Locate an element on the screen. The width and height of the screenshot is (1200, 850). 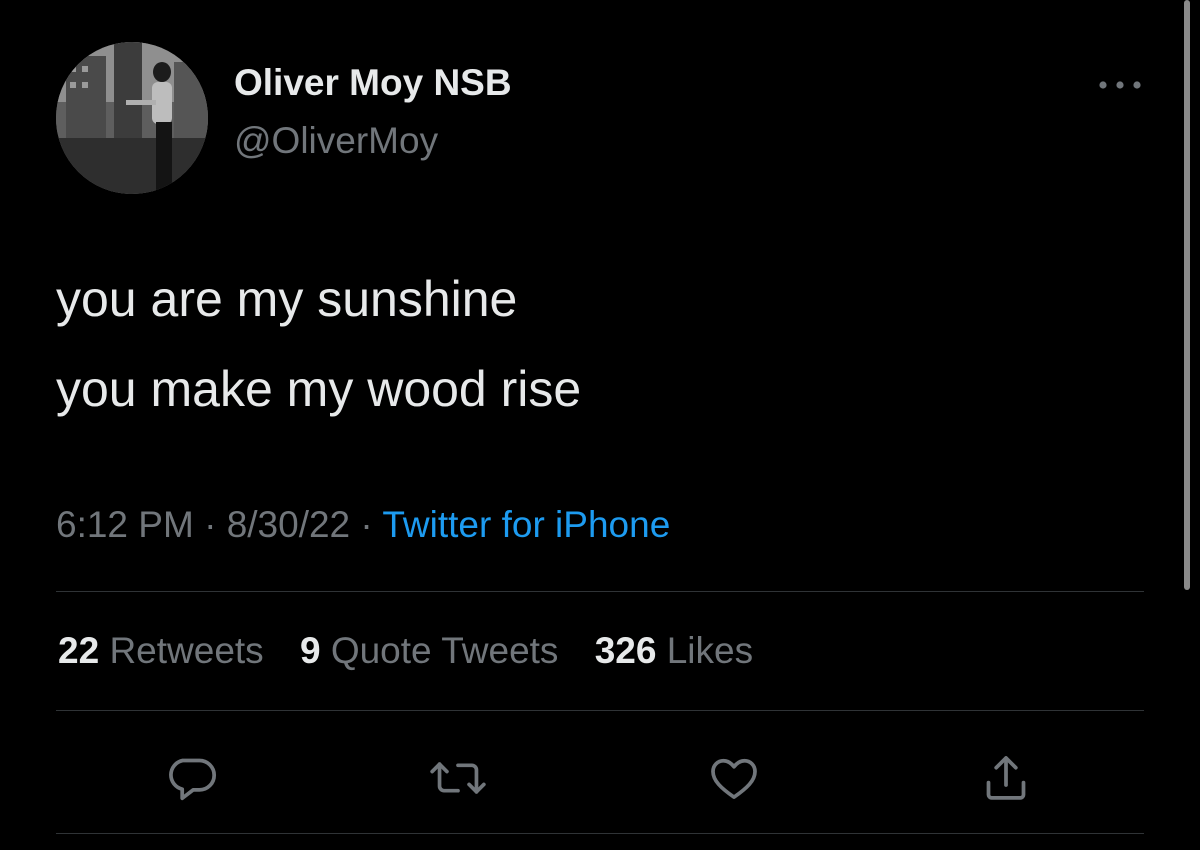
tweet-text-line: you make my wood rise is located at coordinates (319, 389).